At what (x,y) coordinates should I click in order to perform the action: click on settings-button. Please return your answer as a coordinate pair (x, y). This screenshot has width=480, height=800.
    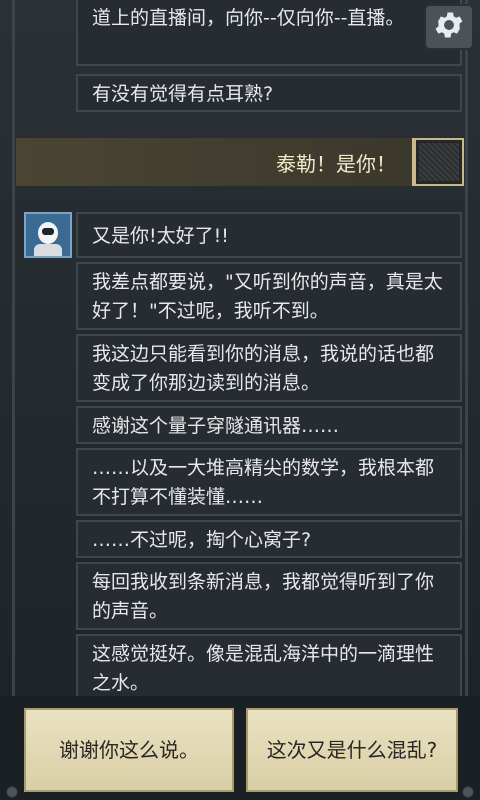
    Looking at the image, I should click on (449, 27).